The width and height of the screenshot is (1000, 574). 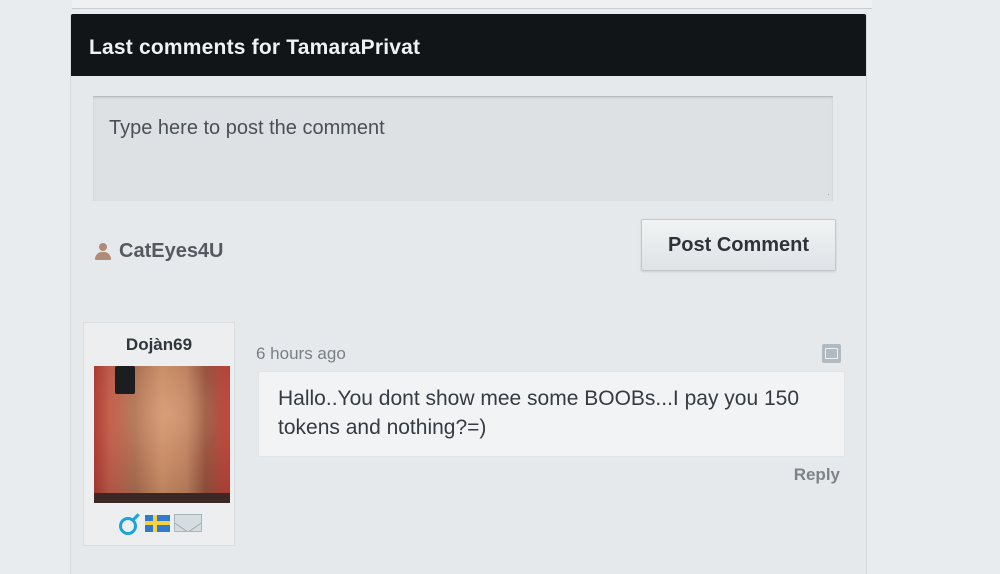 I want to click on reply-link: Reply, so click(x=817, y=475).